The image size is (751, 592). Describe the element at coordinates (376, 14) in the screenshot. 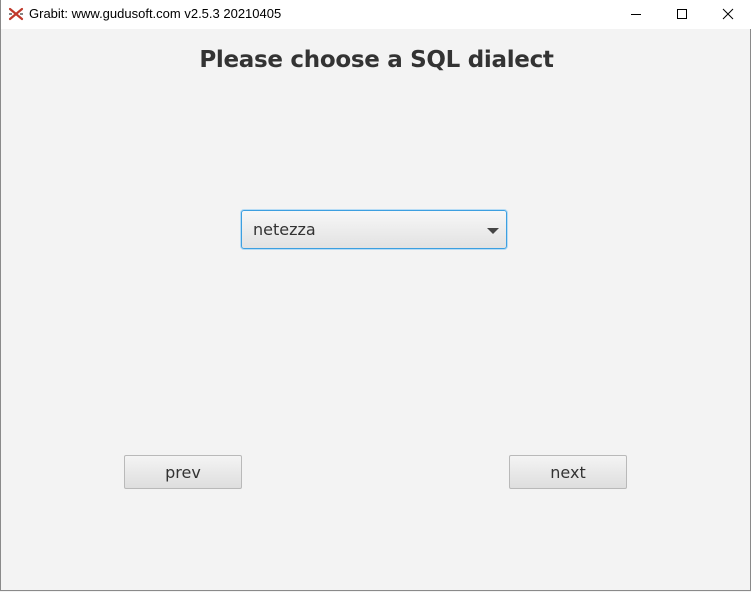

I see `title-bar: Grabit: www.gudusoft.com v2.5.3 20210405` at that location.